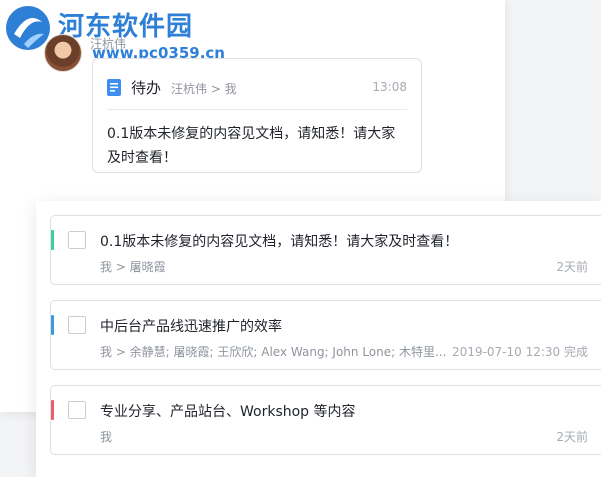 The width and height of the screenshot is (601, 477). I want to click on task-item: 专业分享、产品站台、Workshop 等内容 我 2天前, so click(325, 420).